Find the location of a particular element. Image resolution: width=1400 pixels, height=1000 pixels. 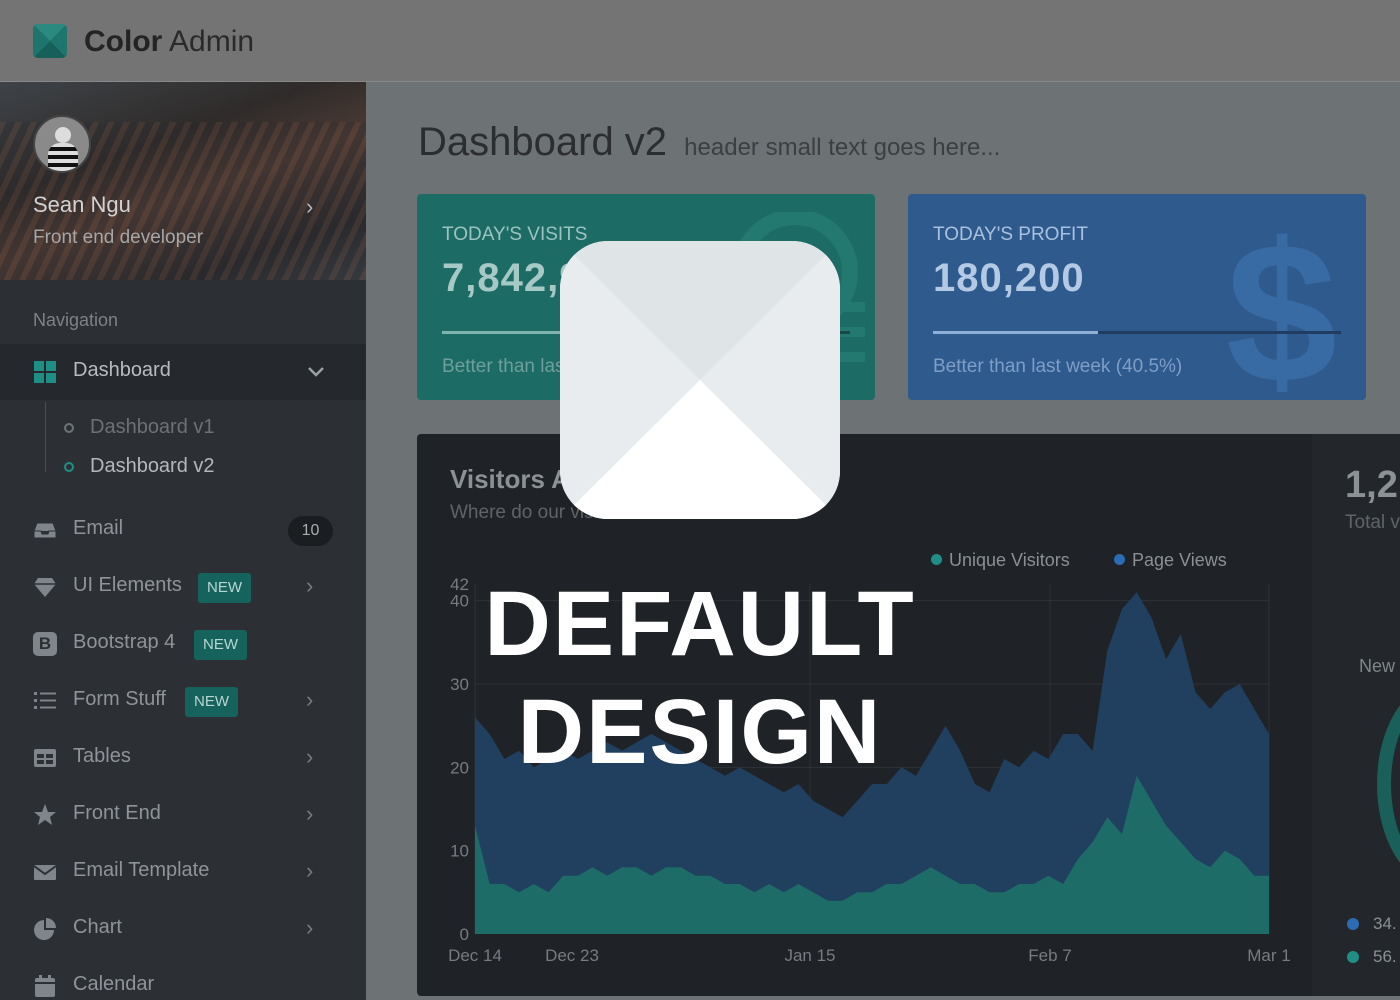

chevron-down-icon is located at coordinates (316, 372).